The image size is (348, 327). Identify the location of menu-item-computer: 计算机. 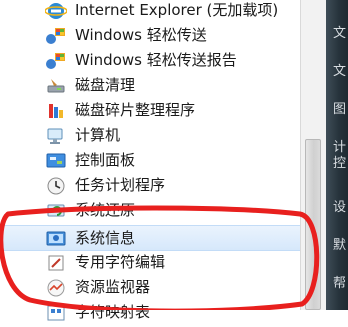
(150, 135).